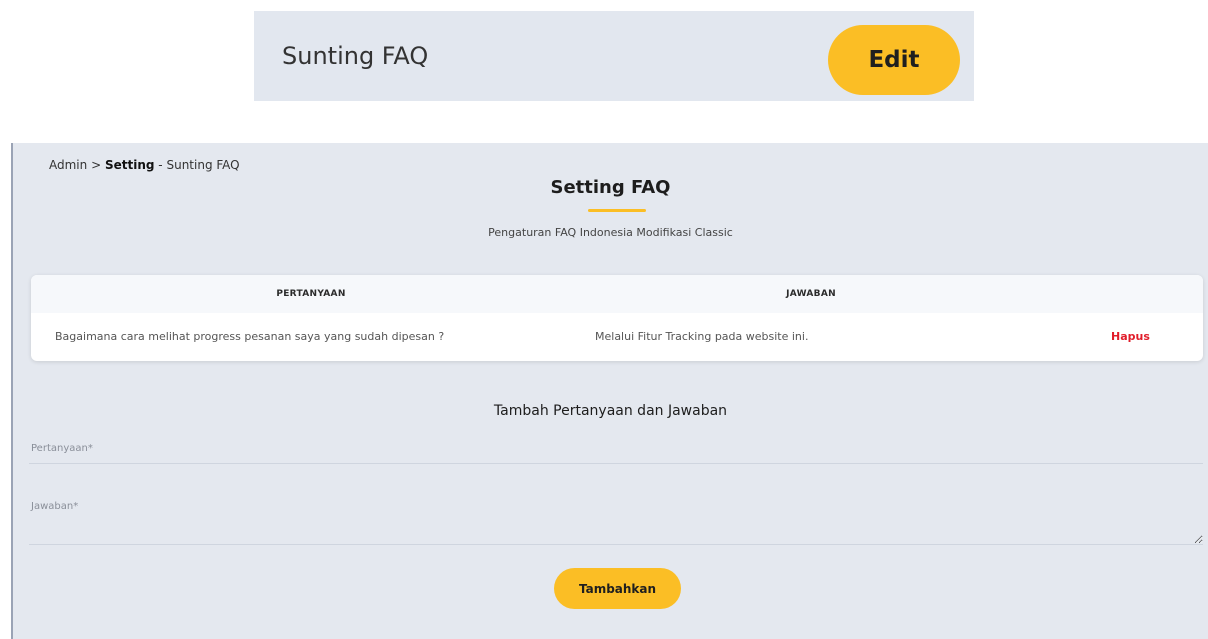 This screenshot has height=639, width=1208. Describe the element at coordinates (616, 449) in the screenshot. I see `question-input` at that location.